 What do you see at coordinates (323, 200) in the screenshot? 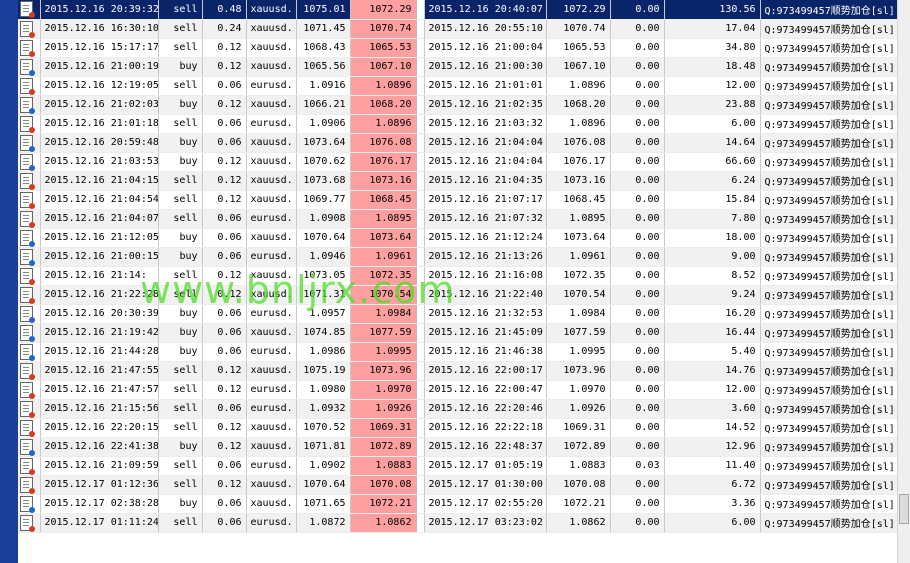
I see `open-price-cell: 1069.77` at bounding box center [323, 200].